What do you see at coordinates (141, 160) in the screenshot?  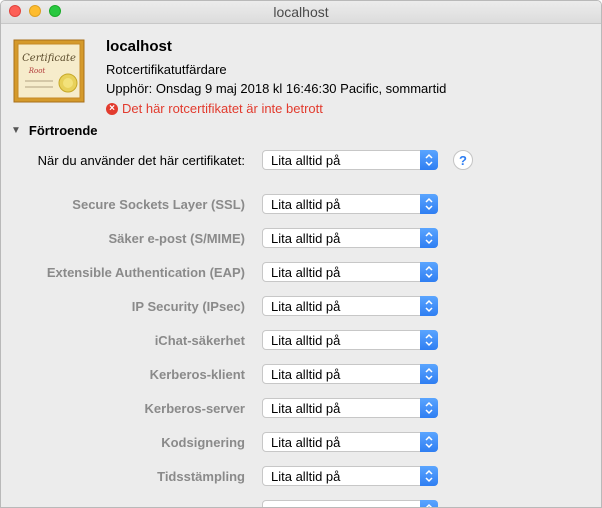 I see `trust-main-label: När du använder det här certifikatet:` at bounding box center [141, 160].